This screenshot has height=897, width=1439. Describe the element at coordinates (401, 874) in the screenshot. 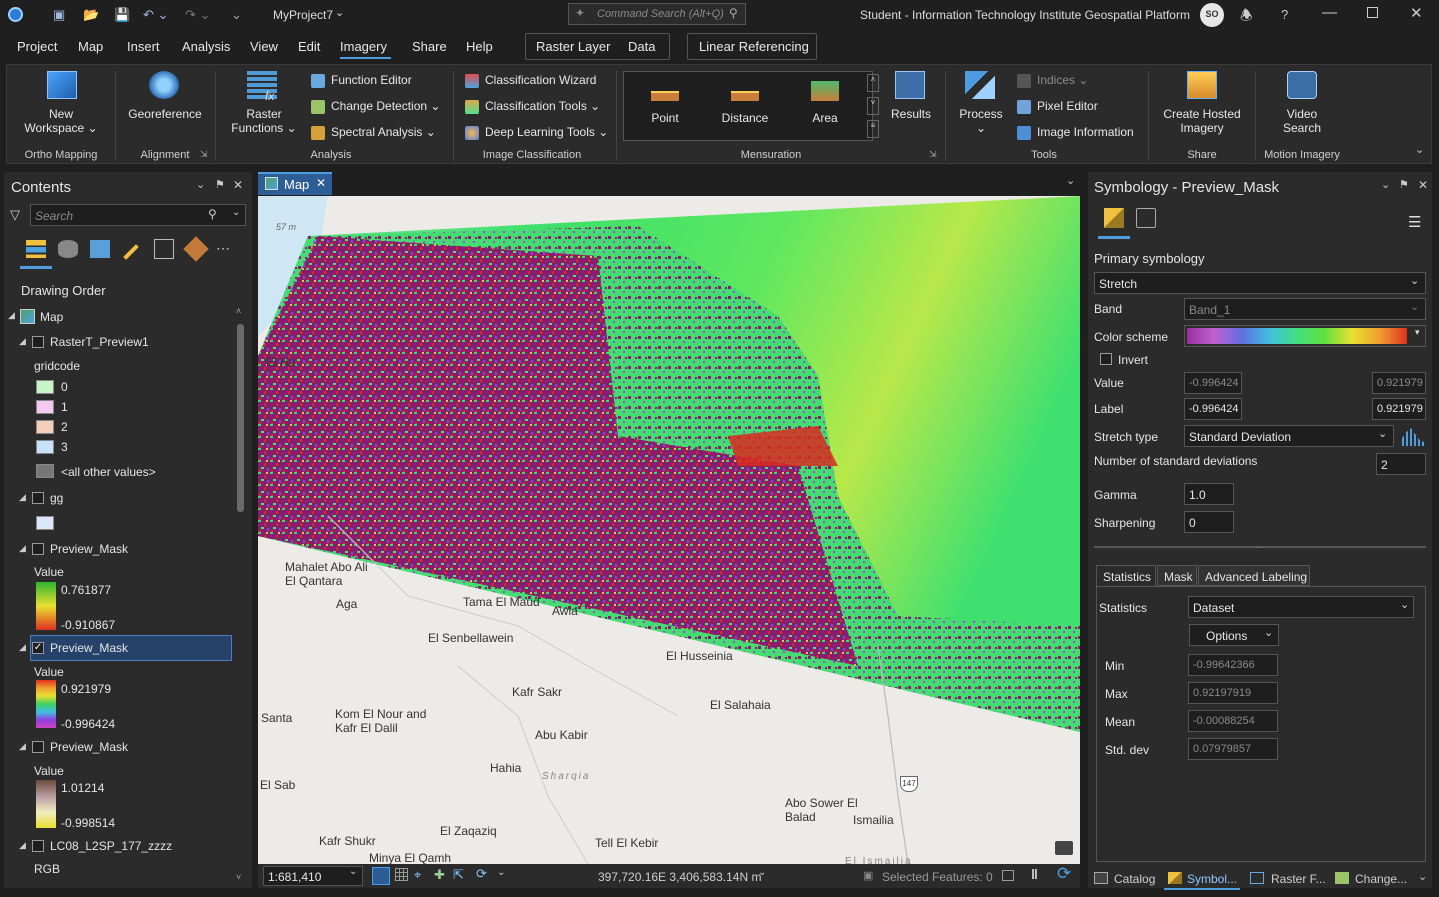

I see `grid-icon` at that location.